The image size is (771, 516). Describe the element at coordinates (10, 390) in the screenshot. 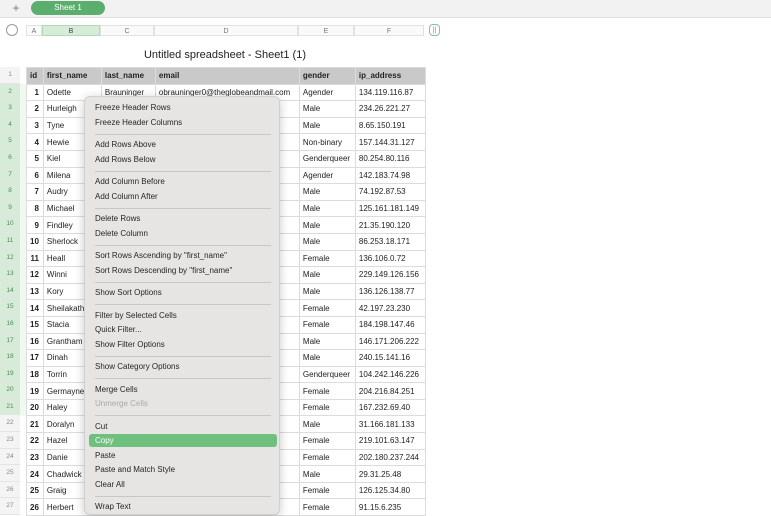

I see `row-number: 20` at that location.